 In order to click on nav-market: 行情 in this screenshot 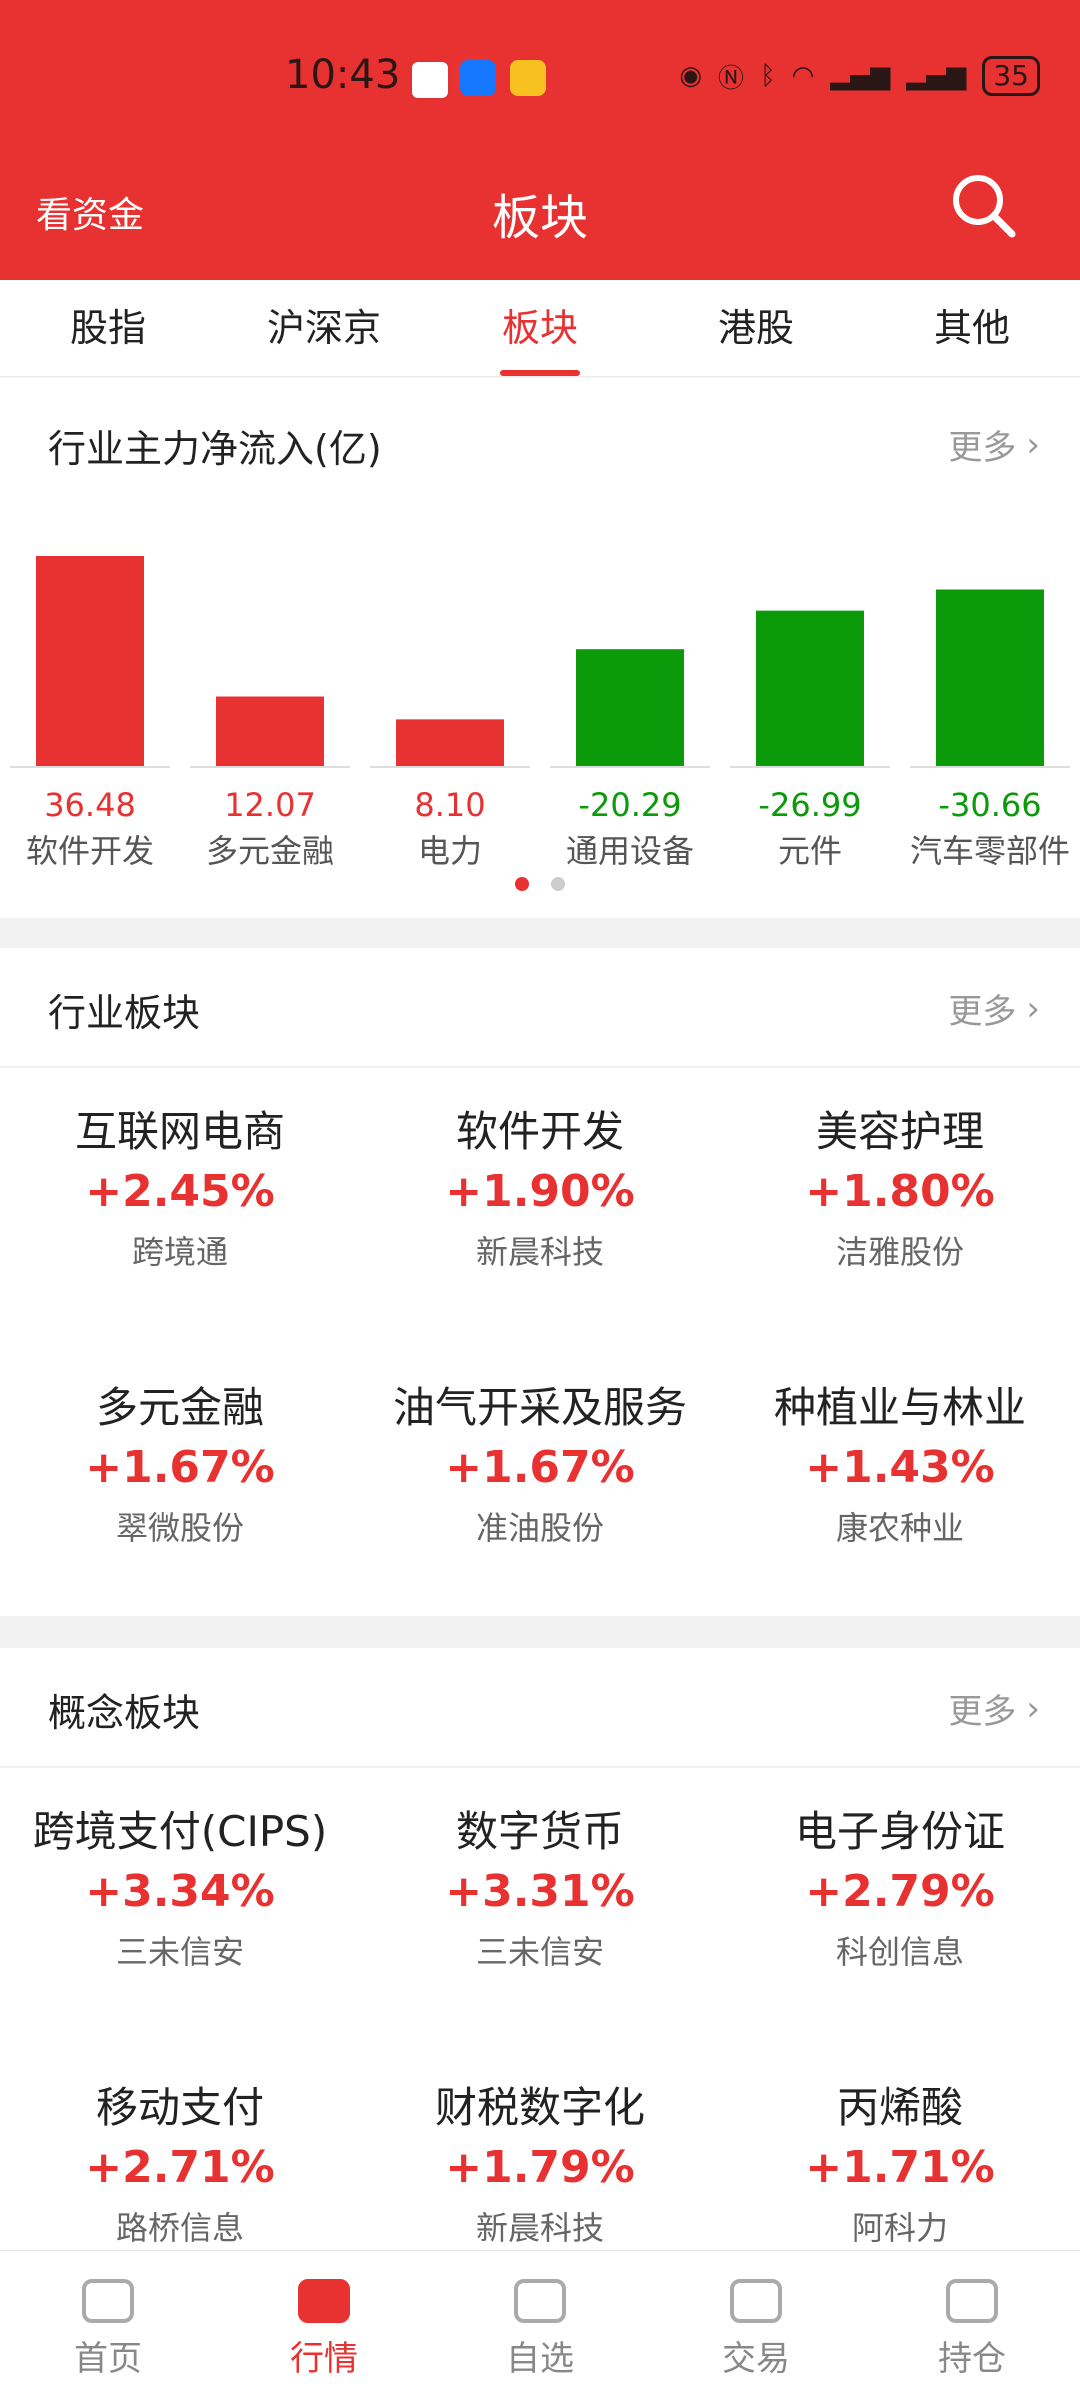, I will do `click(324, 2326)`.